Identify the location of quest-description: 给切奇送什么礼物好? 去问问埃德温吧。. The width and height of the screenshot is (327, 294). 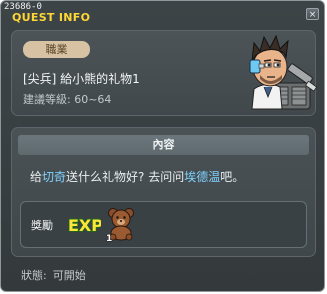
(137, 176).